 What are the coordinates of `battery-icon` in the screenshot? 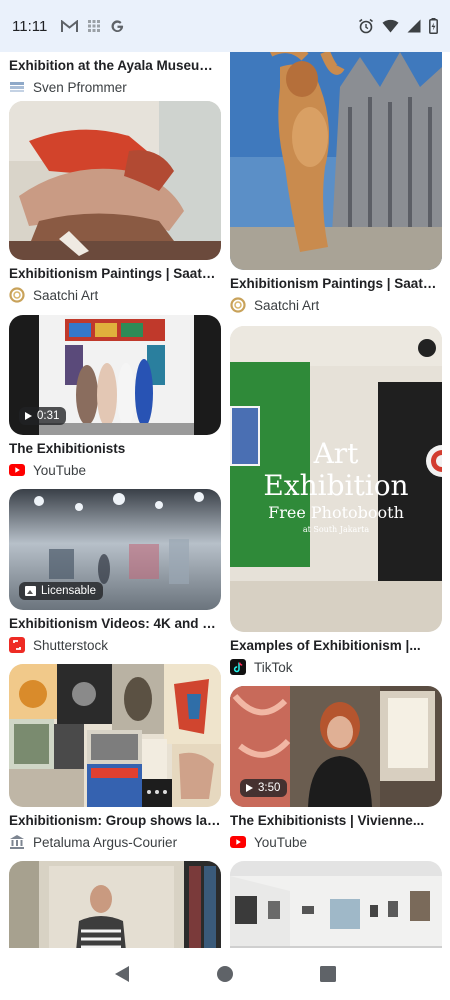 It's located at (433, 26).